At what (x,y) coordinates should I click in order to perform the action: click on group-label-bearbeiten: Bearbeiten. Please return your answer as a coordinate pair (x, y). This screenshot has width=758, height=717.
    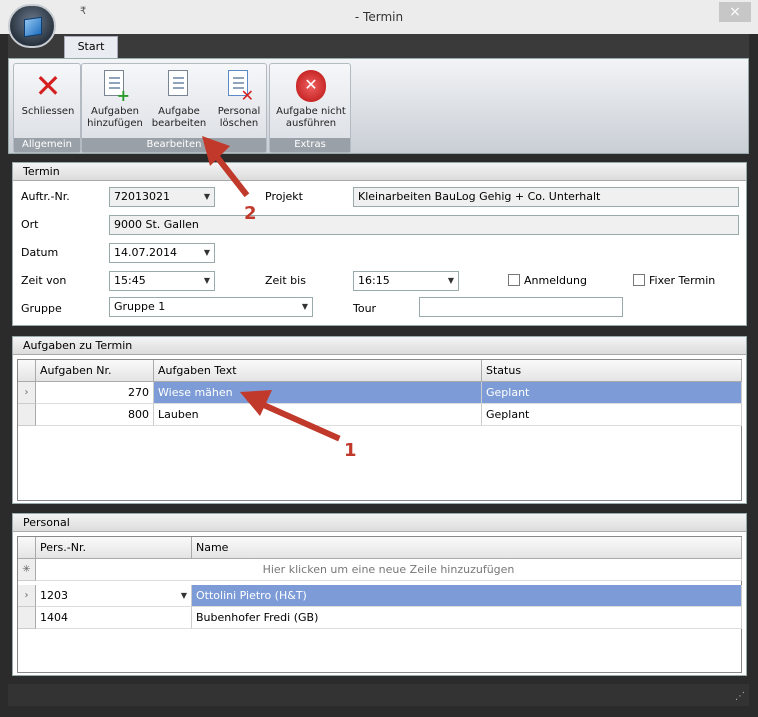
    Looking at the image, I should click on (174, 145).